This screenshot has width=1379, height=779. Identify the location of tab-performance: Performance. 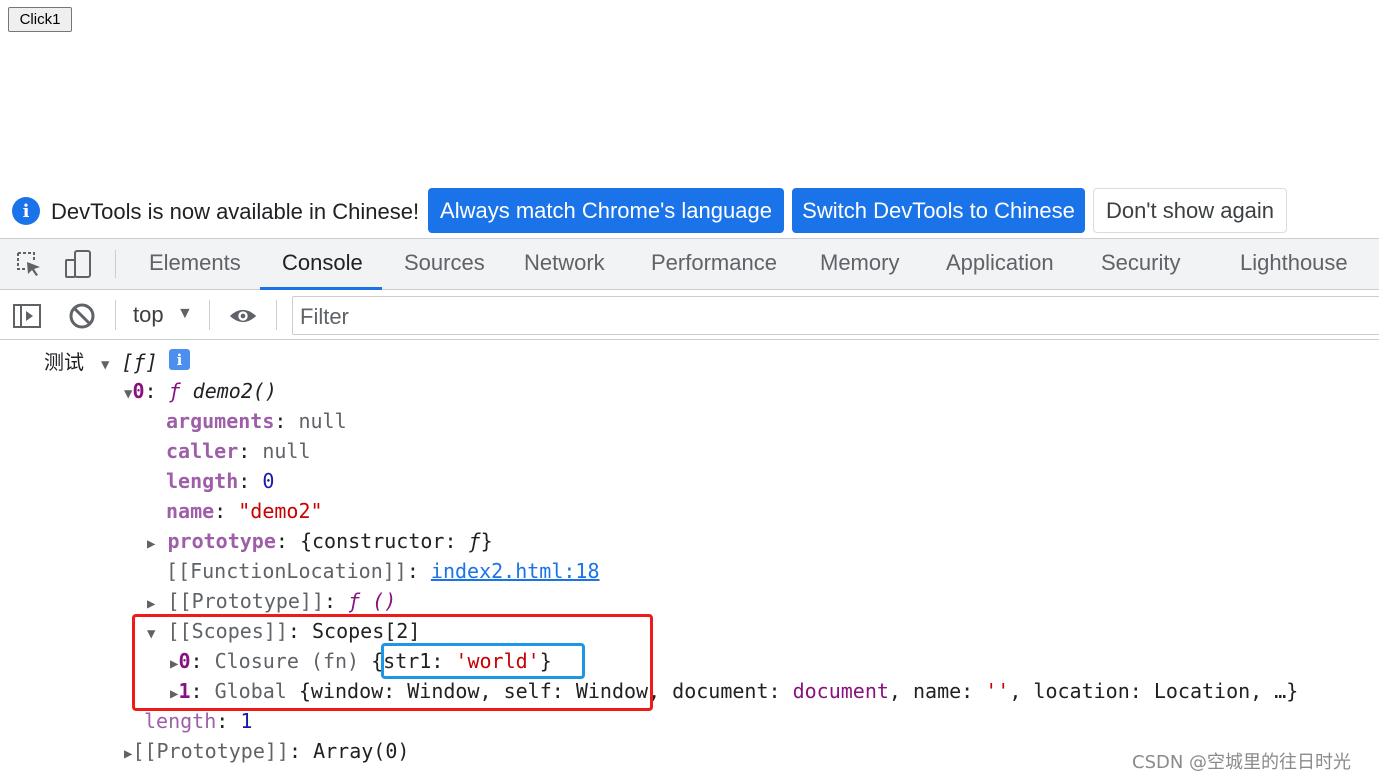
(714, 263).